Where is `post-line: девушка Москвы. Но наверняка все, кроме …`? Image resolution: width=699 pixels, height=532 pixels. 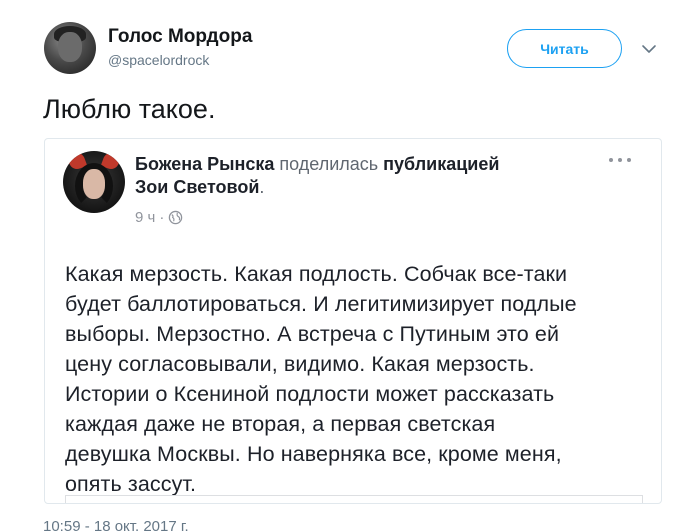 post-line: девушка Москвы. Но наверняка все, кроме … is located at coordinates (313, 454).